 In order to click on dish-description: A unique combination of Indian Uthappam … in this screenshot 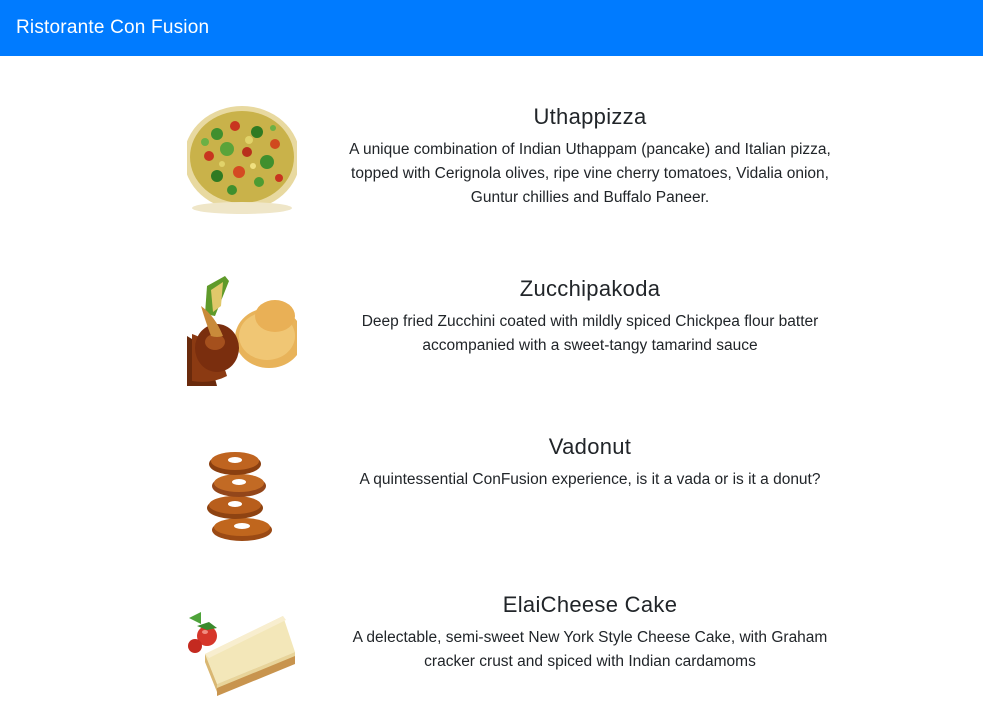, I will do `click(590, 174)`.